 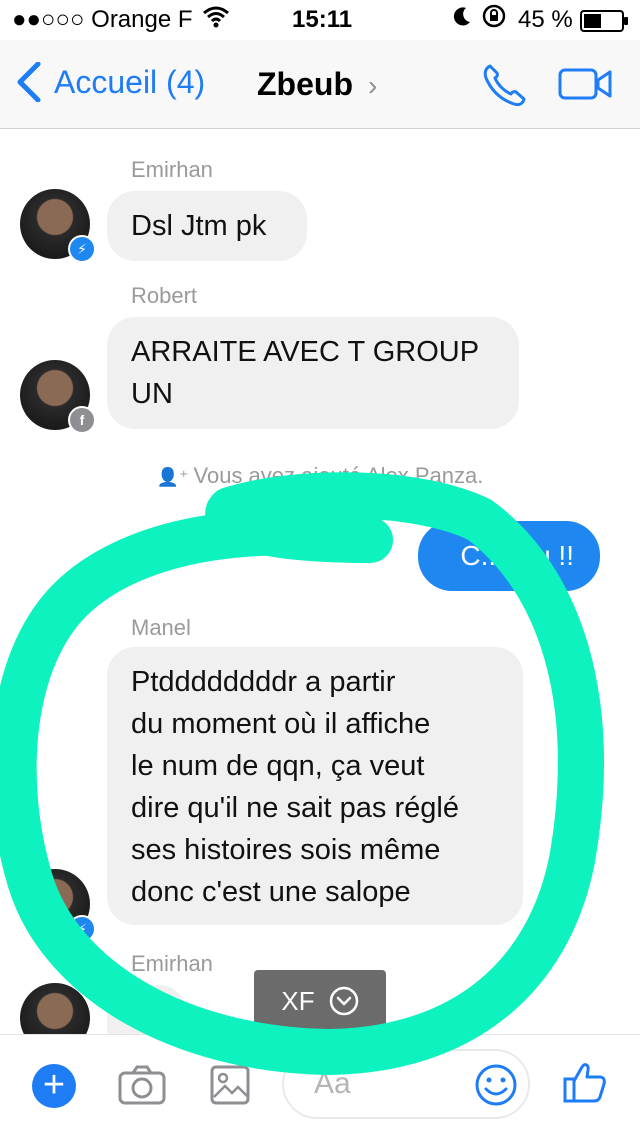 I want to click on back-button: Accueil (4), so click(x=109, y=82).